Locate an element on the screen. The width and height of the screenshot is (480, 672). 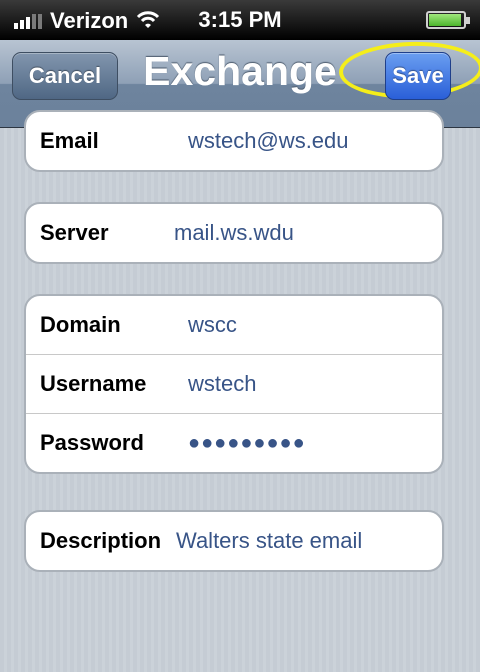
username-field: wstech is located at coordinates (222, 384).